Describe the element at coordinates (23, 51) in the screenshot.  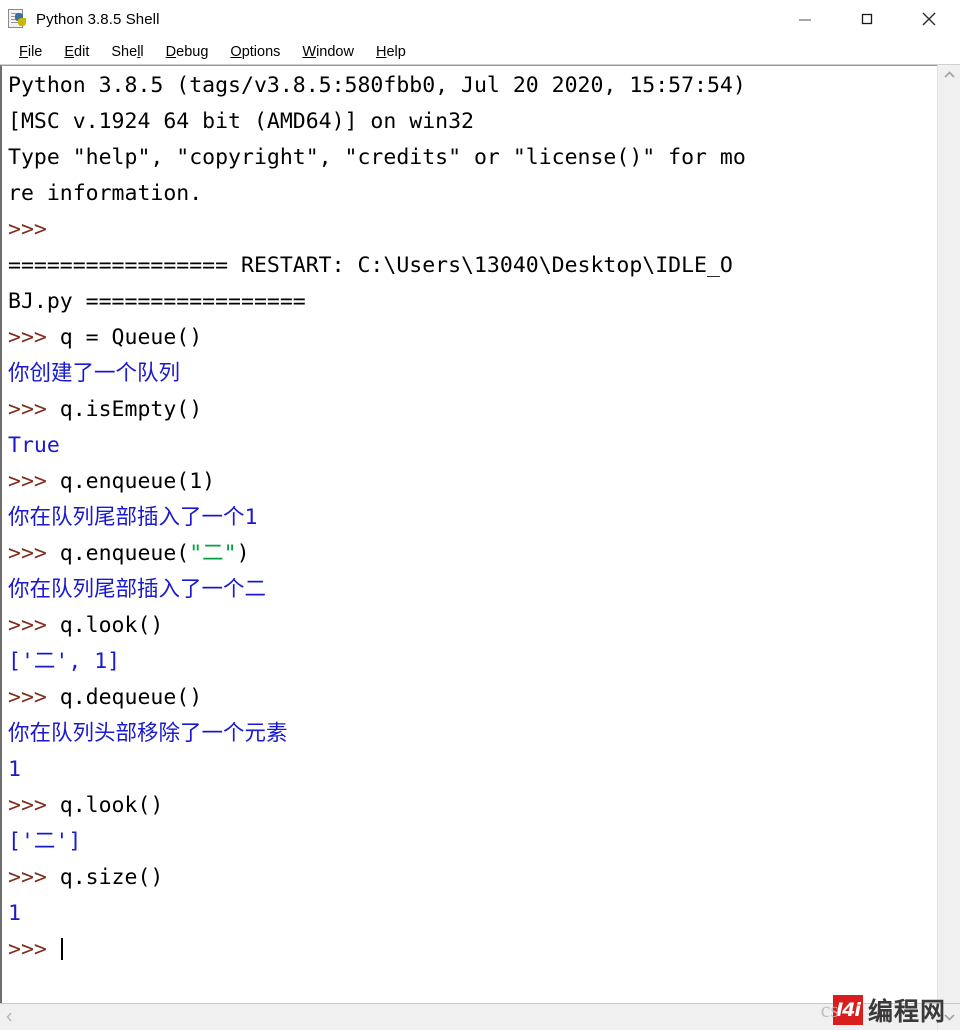
I see `menu-accelerator: F` at that location.